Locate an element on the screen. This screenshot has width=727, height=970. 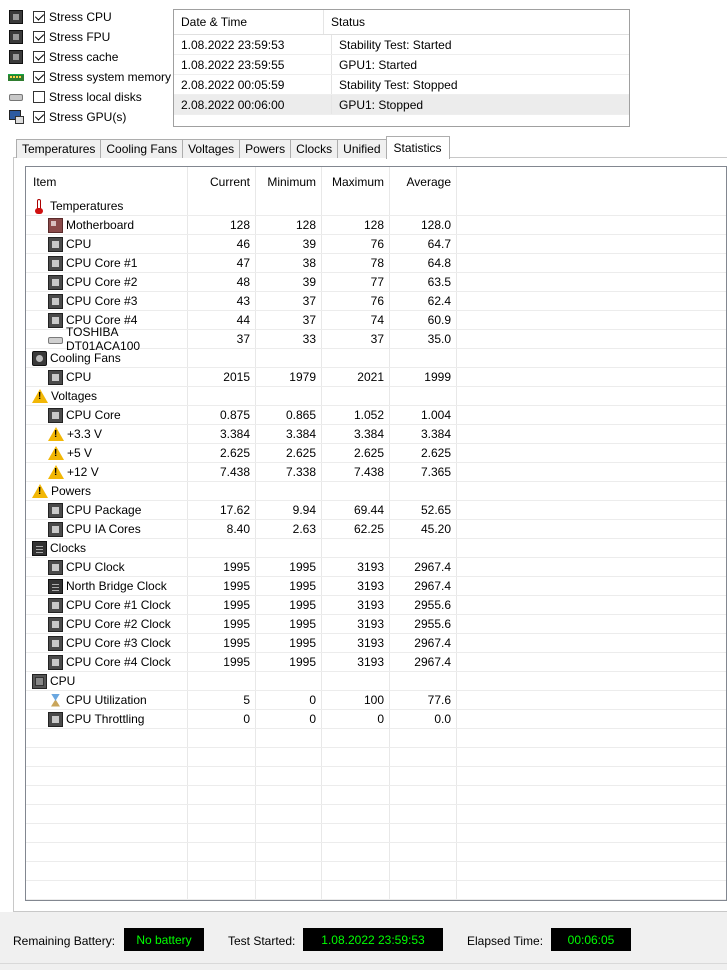
table-row: CPU Core 0.875 0.865 1.052 1.004 is located at coordinates (376, 415).